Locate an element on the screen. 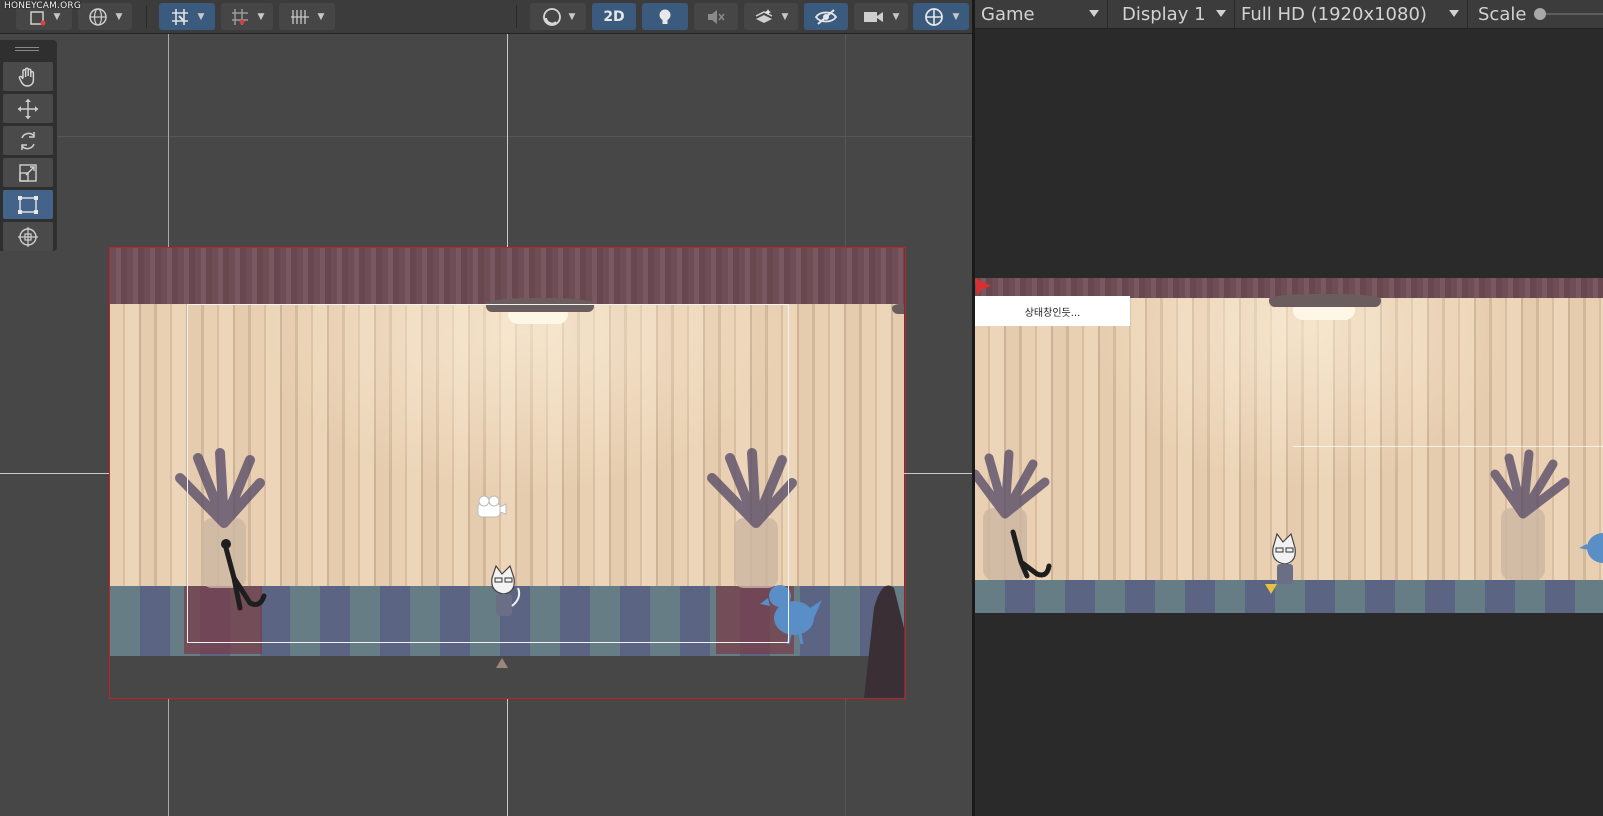 Image resolution: width=1603 pixels, height=816 pixels. grid-visibility-dropdown: ▼ is located at coordinates (307, 16).